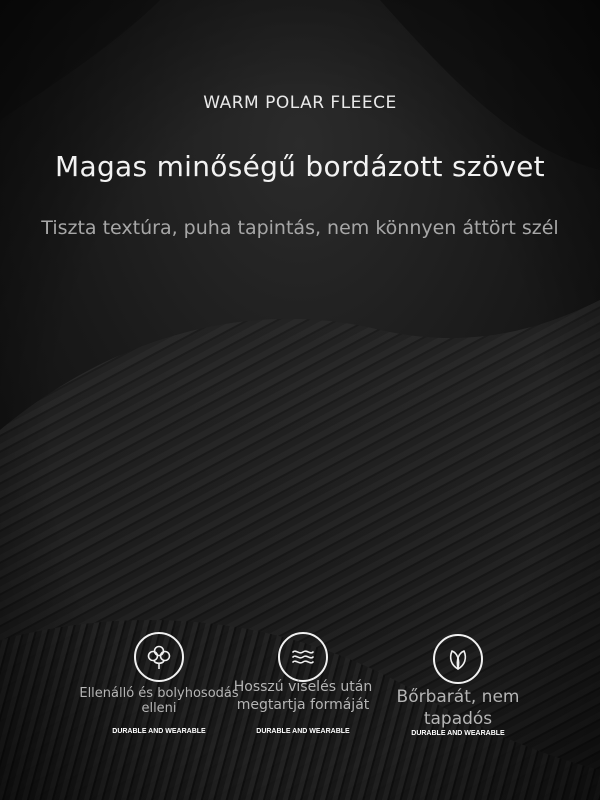 The width and height of the screenshot is (600, 800). What do you see at coordinates (458, 708) in the screenshot?
I see `feature-label: Bőrbarát, nem tapadós` at bounding box center [458, 708].